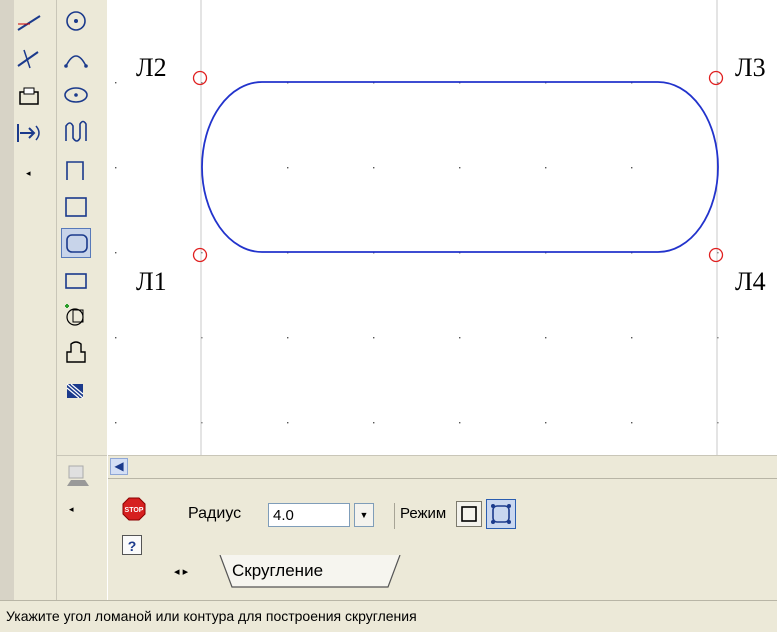 Image resolution: width=777 pixels, height=632 pixels. Describe the element at coordinates (76, 21) in the screenshot. I see `circle-center-icon` at that location.